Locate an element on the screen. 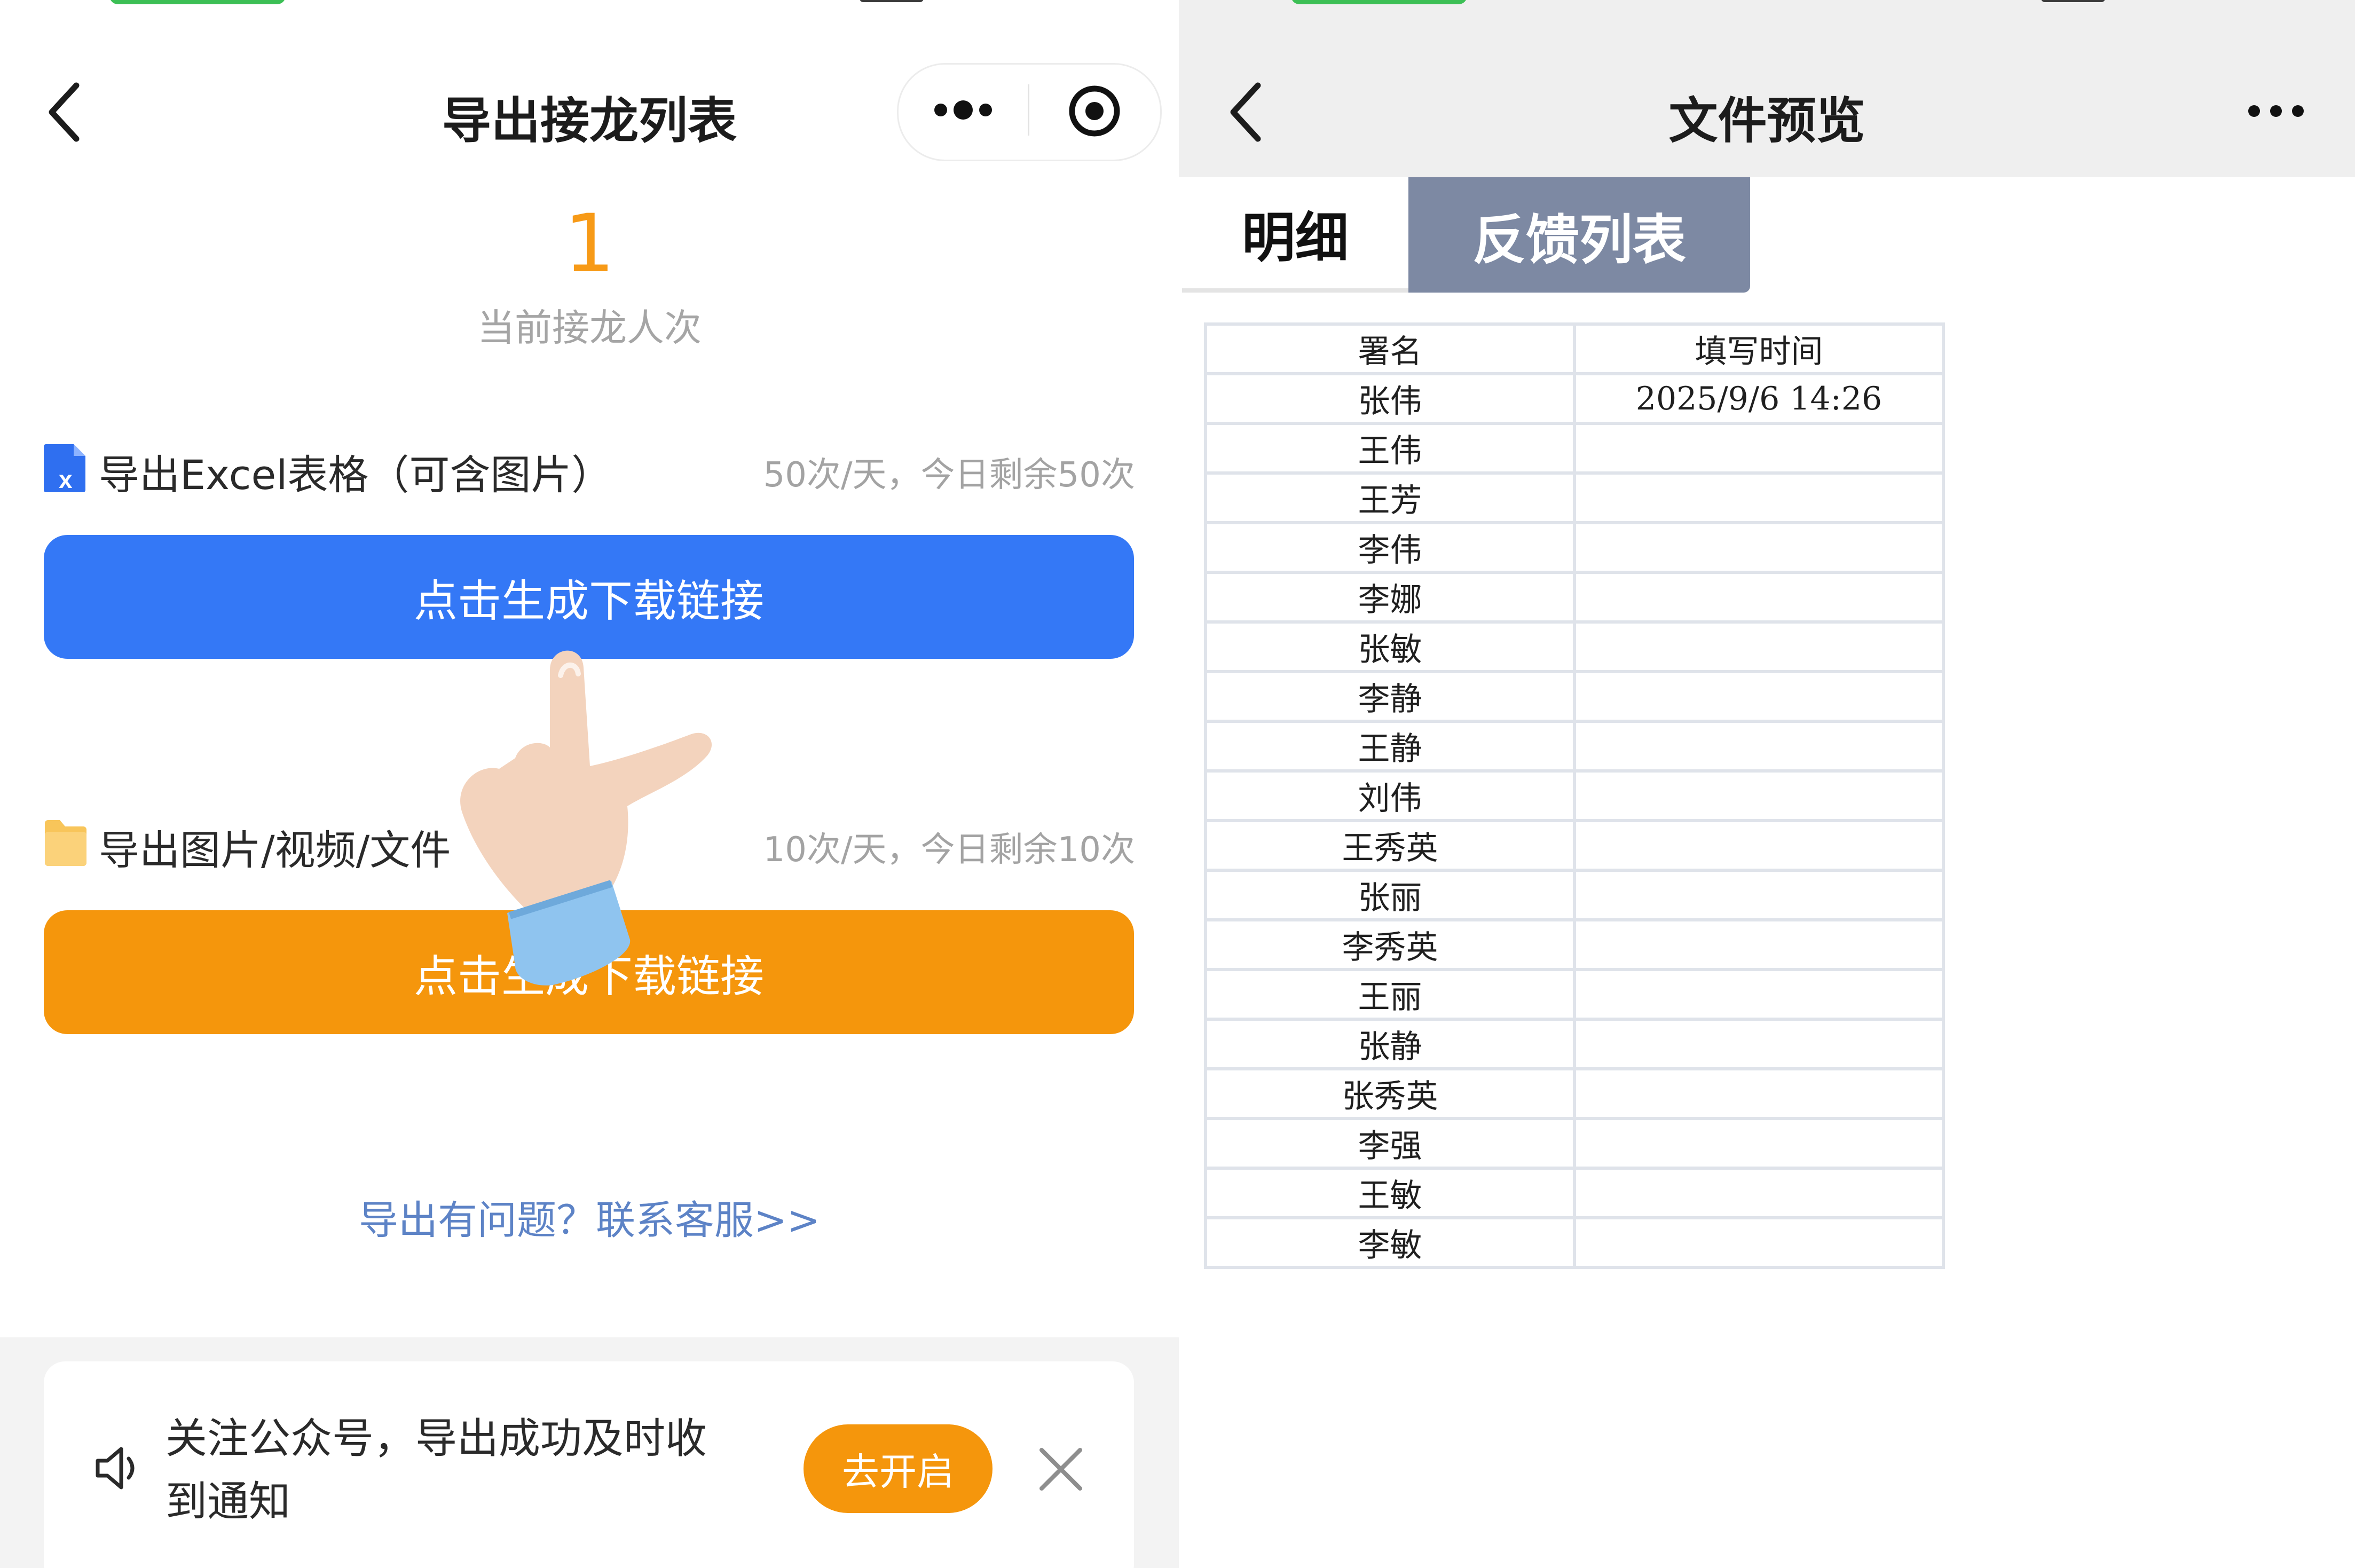  table-row: 王静 is located at coordinates (1574, 746).